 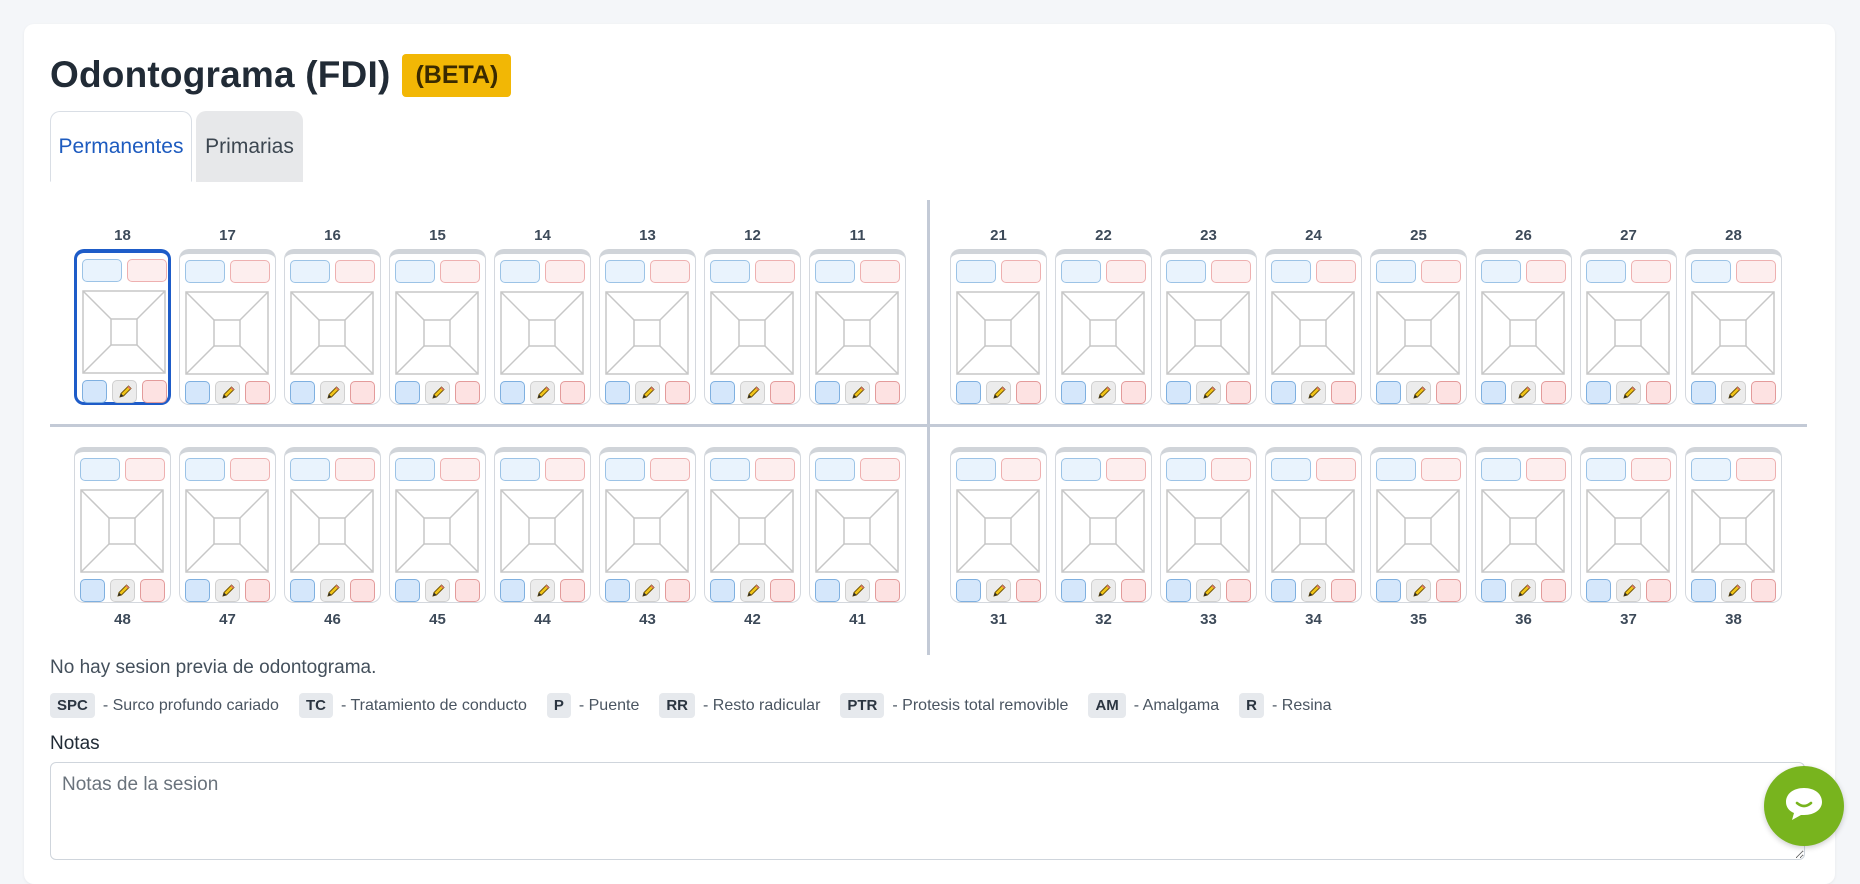 I want to click on tab-permanentes: Permanentes, so click(x=121, y=146).